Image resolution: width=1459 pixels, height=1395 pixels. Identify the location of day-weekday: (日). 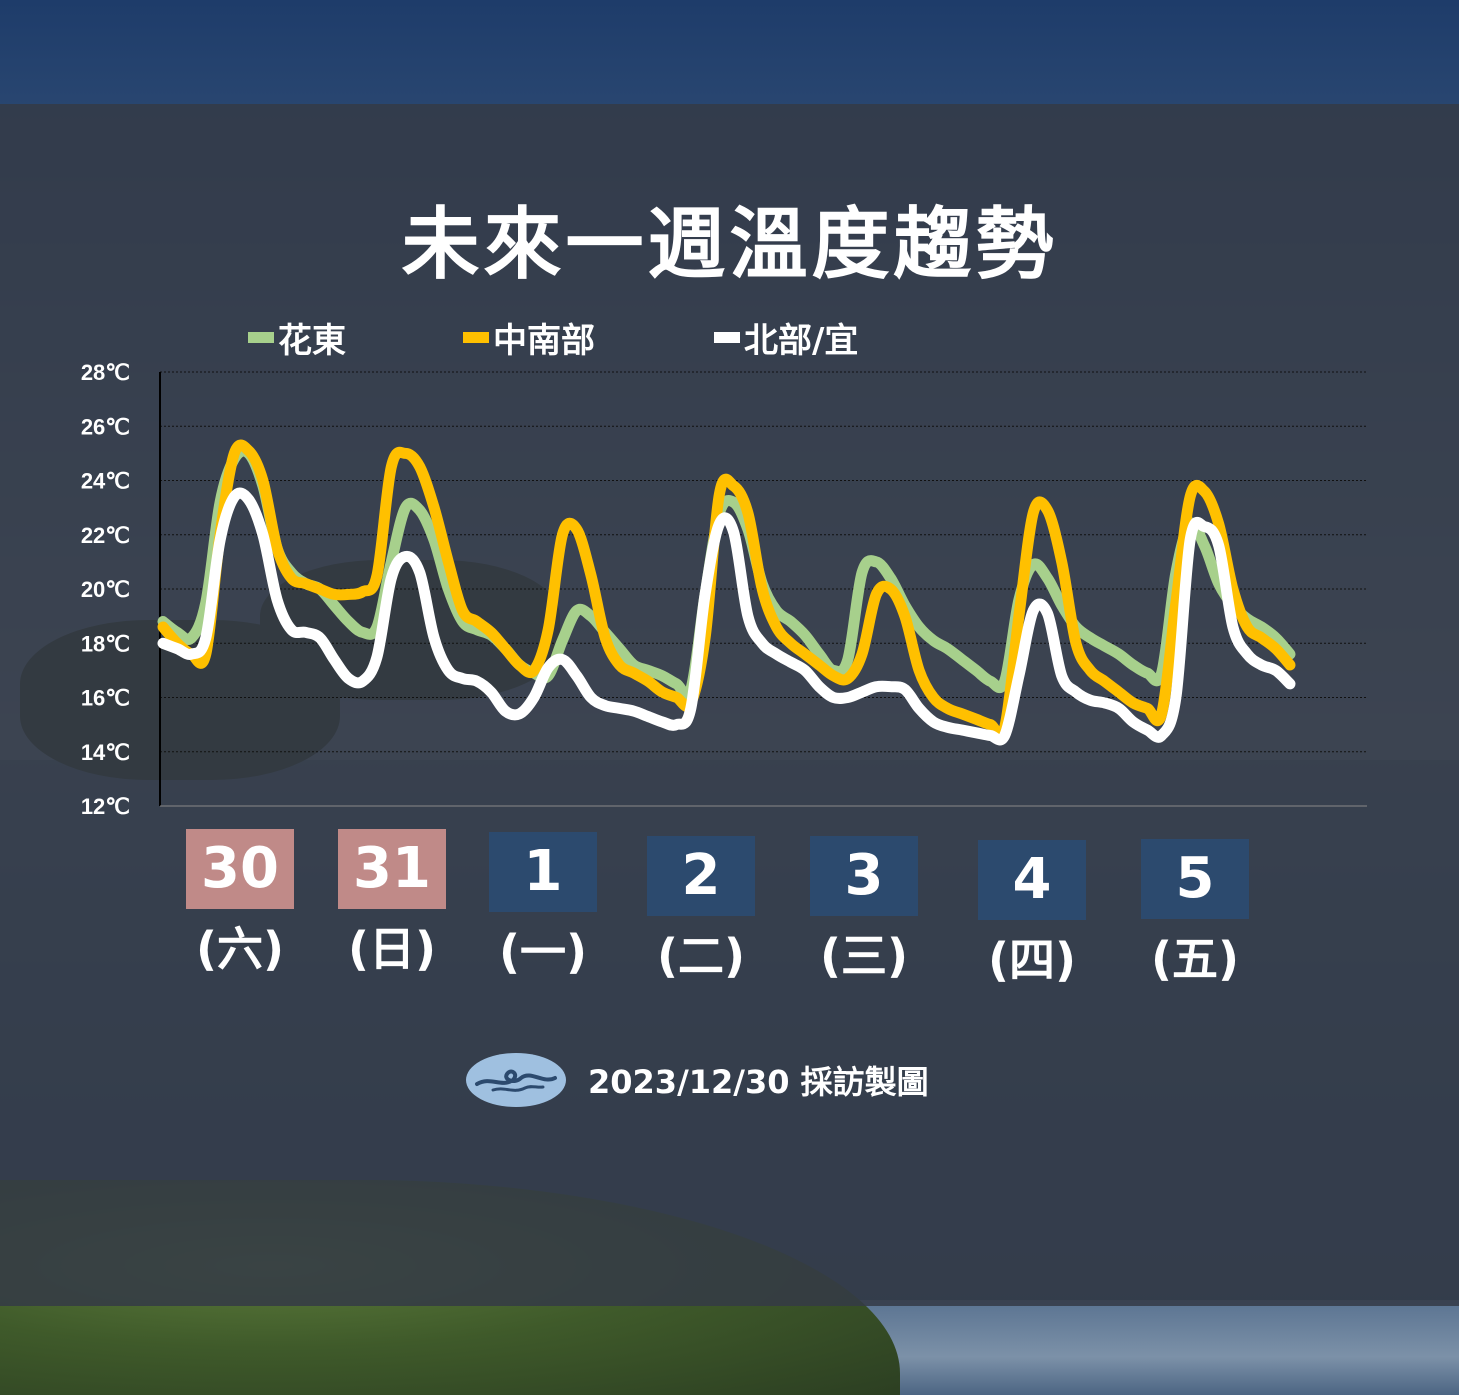
(392, 949).